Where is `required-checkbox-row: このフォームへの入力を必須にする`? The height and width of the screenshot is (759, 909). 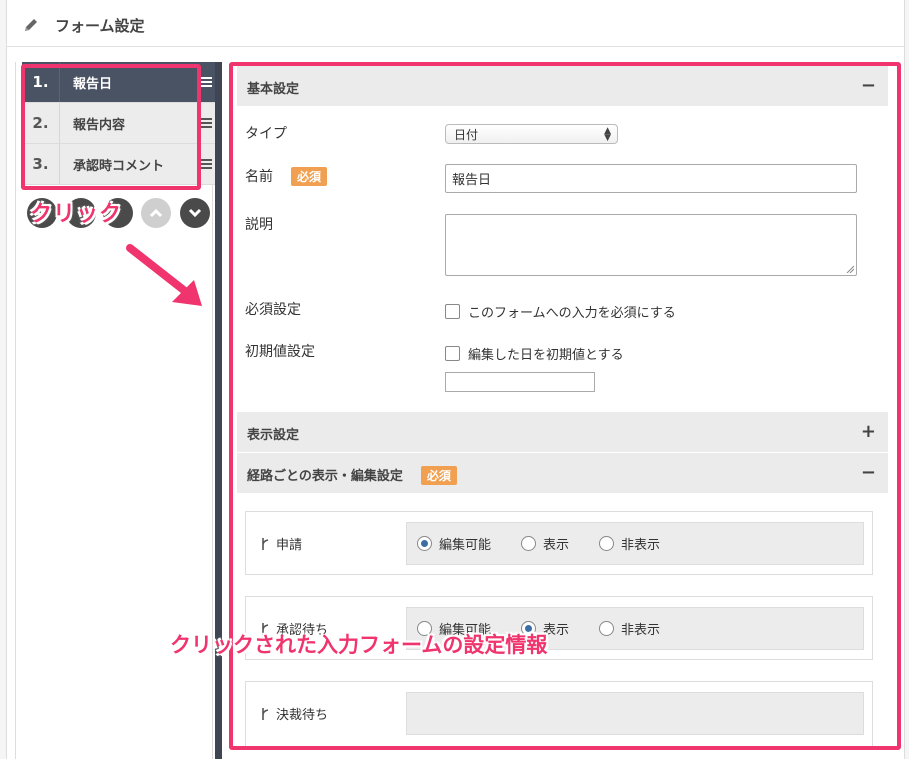 required-checkbox-row: このフォームへの入力を必須にする is located at coordinates (560, 311).